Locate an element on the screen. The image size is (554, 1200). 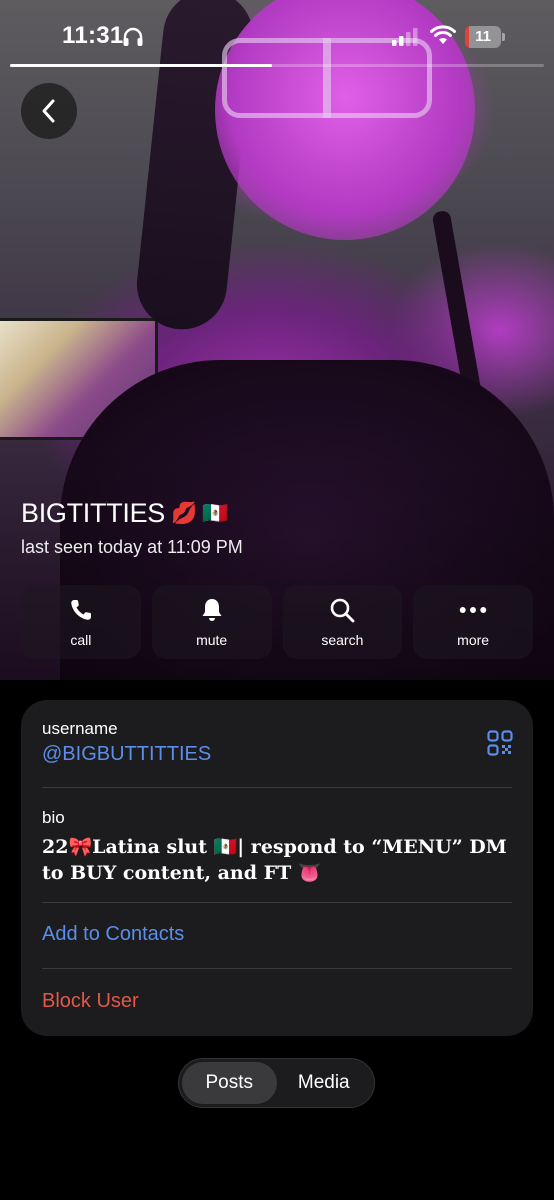
mute-button: mute is located at coordinates (211, 622).